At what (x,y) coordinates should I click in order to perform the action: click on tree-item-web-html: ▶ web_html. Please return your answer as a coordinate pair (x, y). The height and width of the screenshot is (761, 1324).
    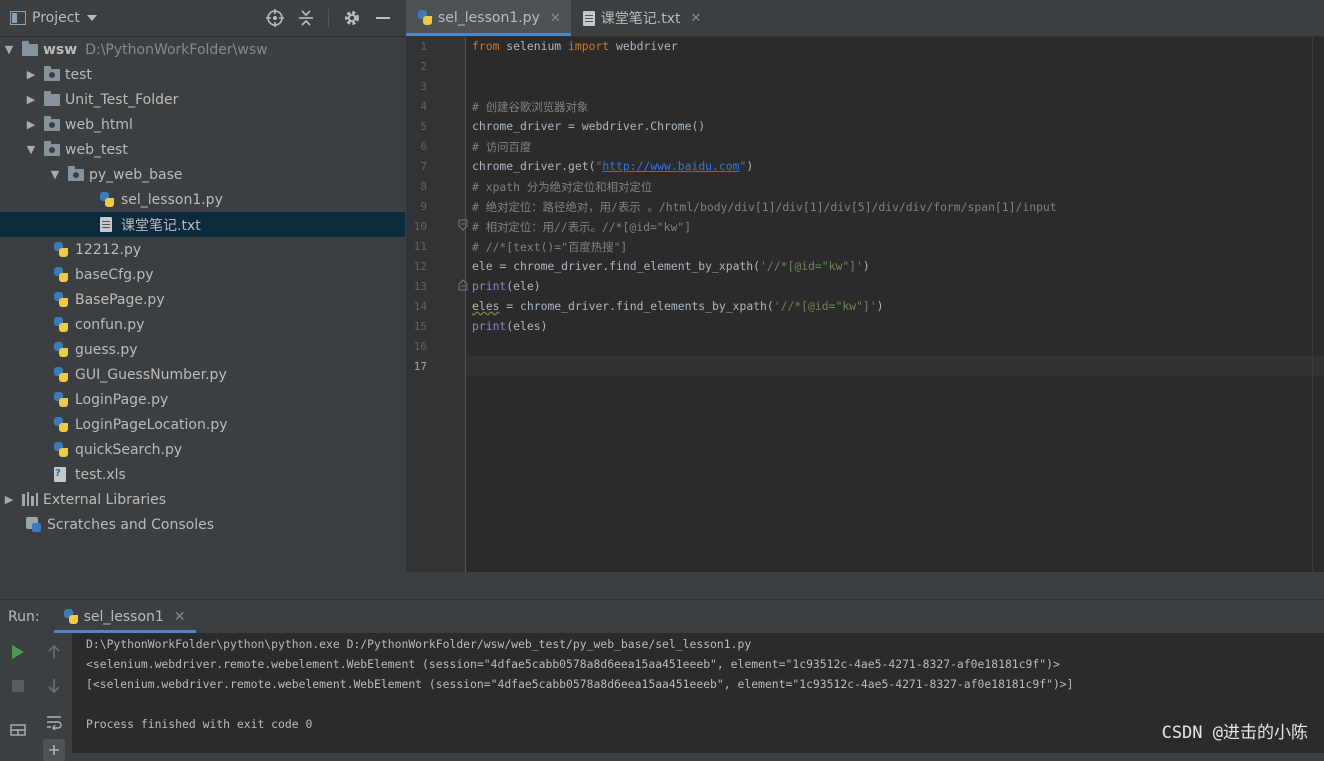
    Looking at the image, I should click on (202, 124).